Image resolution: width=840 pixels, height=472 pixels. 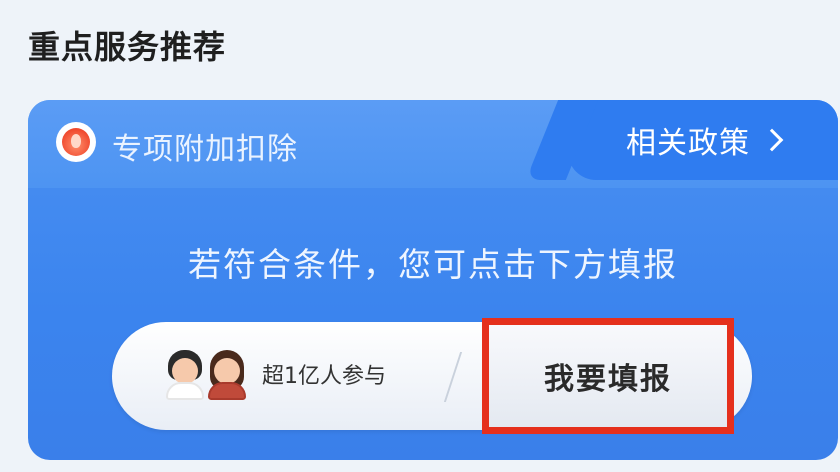 I want to click on section-title: 重点服务推荐, so click(x=127, y=47).